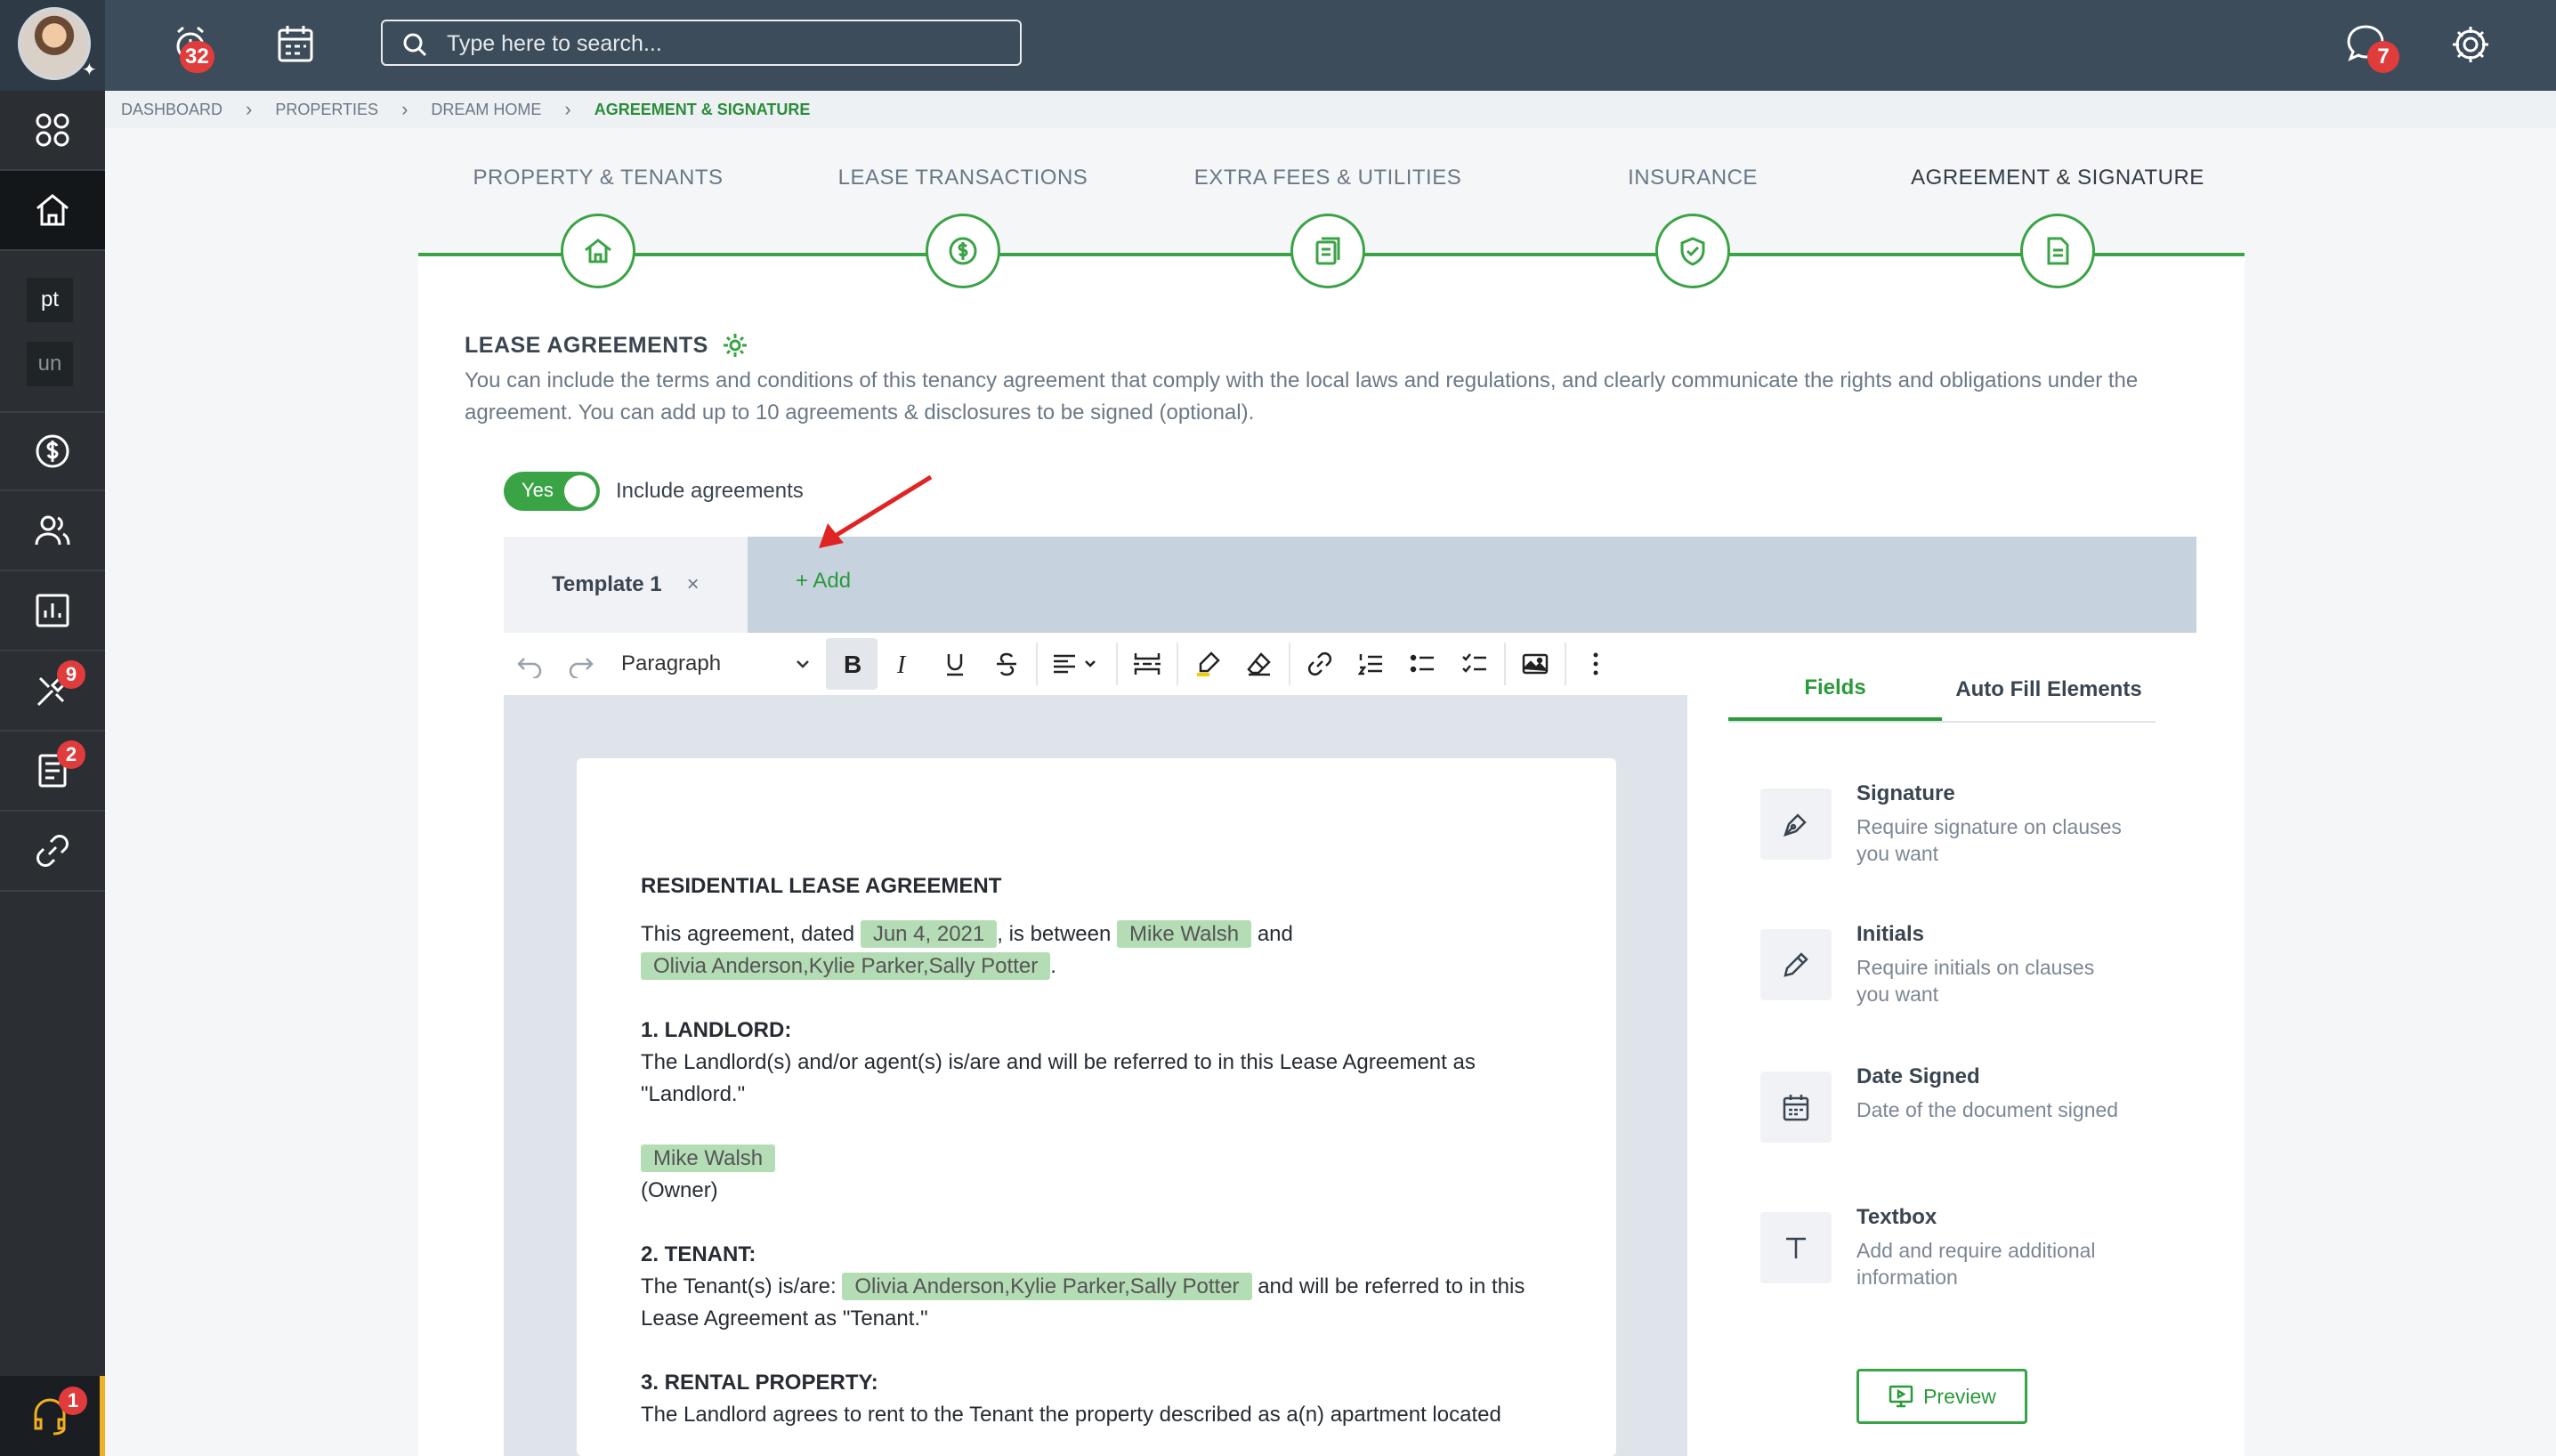 The image size is (2556, 1456). I want to click on step-extra-fees: EXTRA FEES & UTILITIES, so click(1328, 224).